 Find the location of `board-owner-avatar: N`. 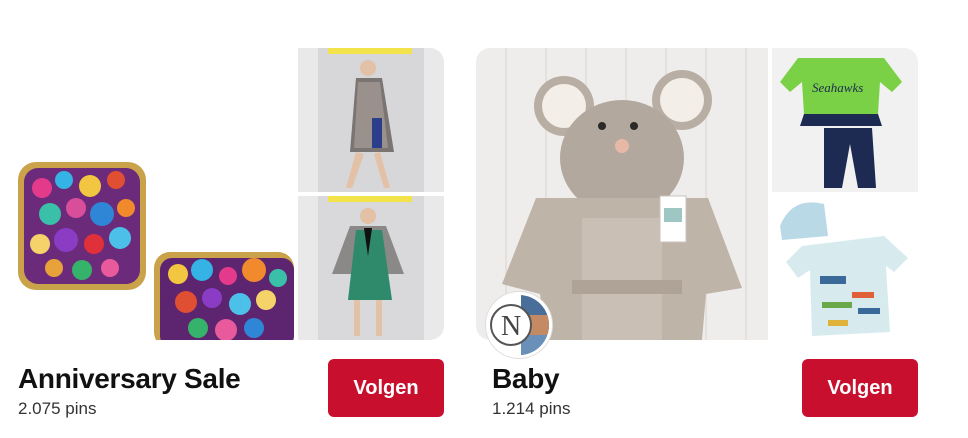

board-owner-avatar: N is located at coordinates (519, 325).